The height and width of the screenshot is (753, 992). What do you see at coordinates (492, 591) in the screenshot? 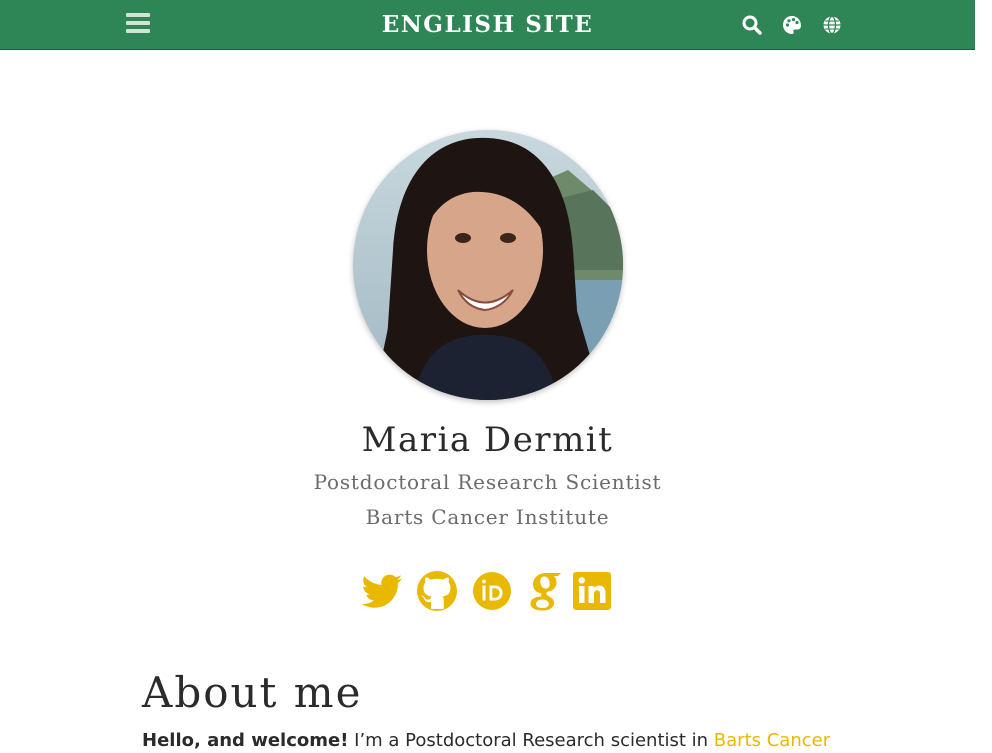
I see `orcid-icon` at bounding box center [492, 591].